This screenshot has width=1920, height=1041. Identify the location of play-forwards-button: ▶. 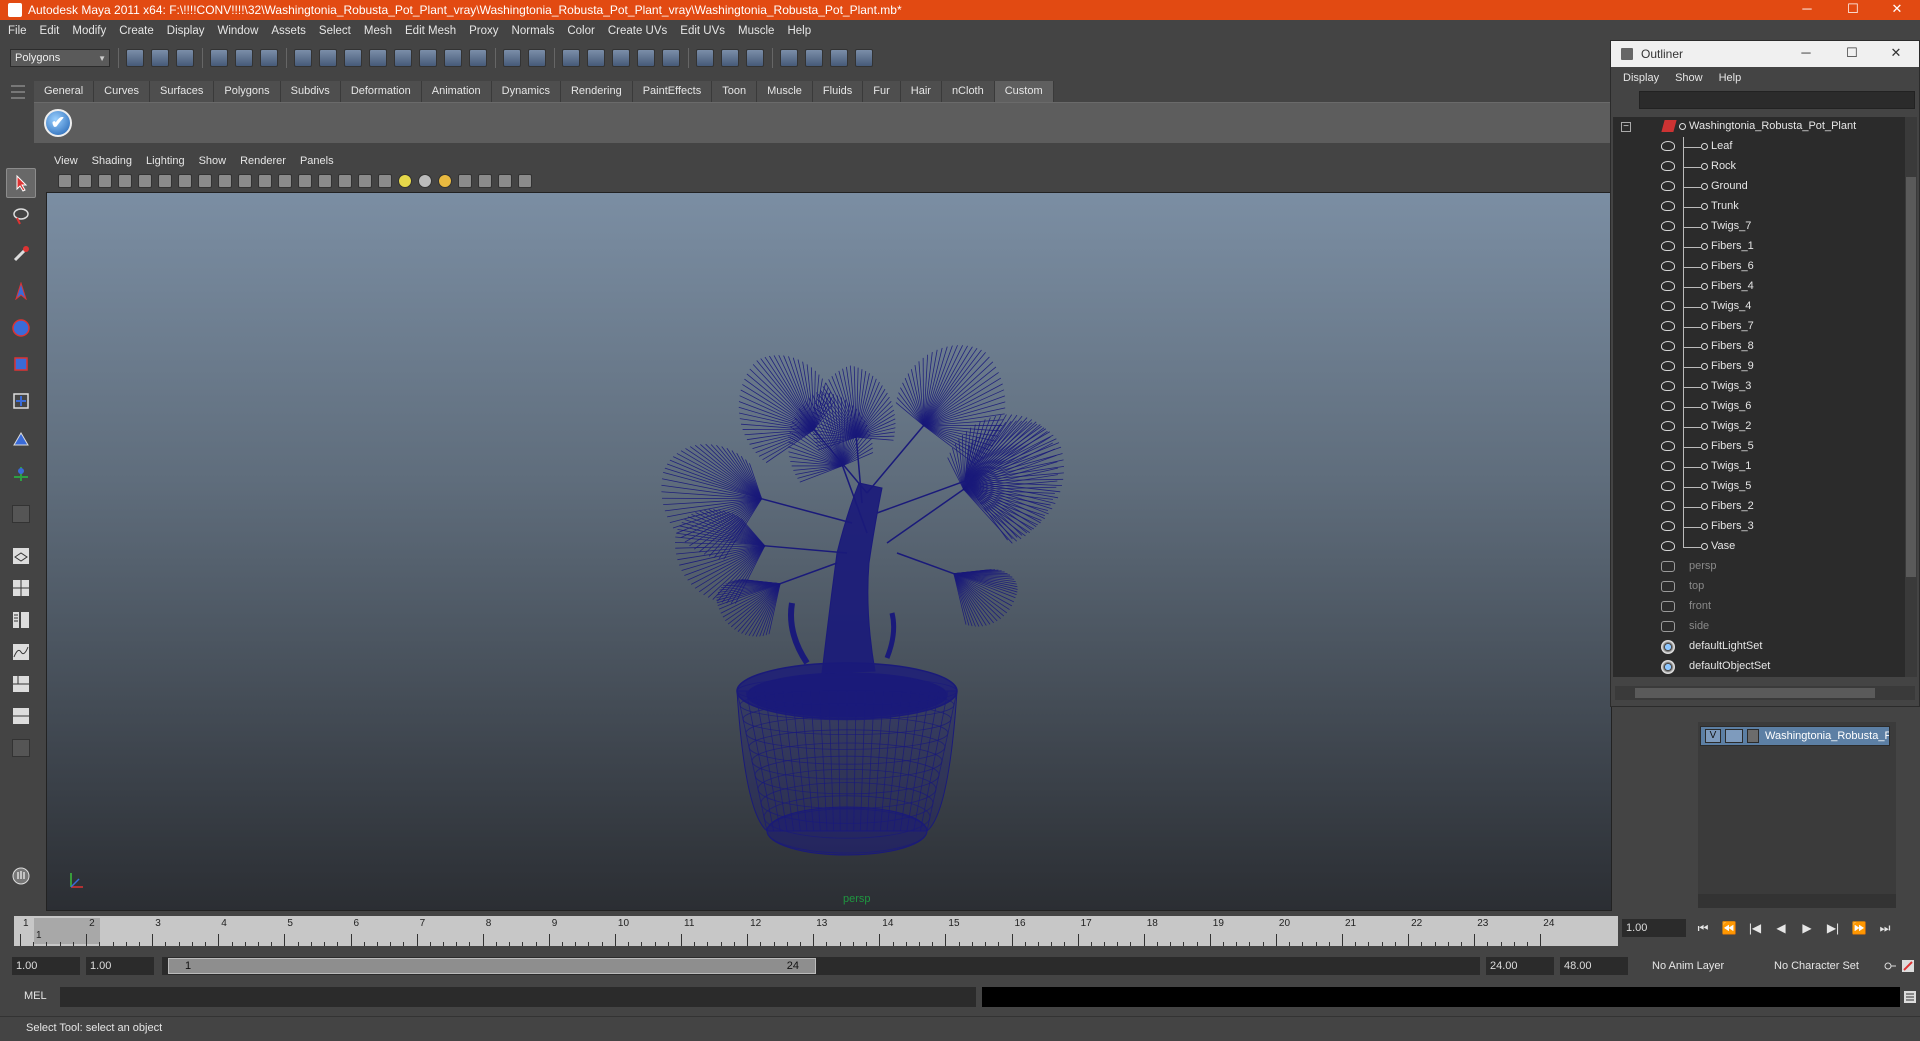
(1807, 928).